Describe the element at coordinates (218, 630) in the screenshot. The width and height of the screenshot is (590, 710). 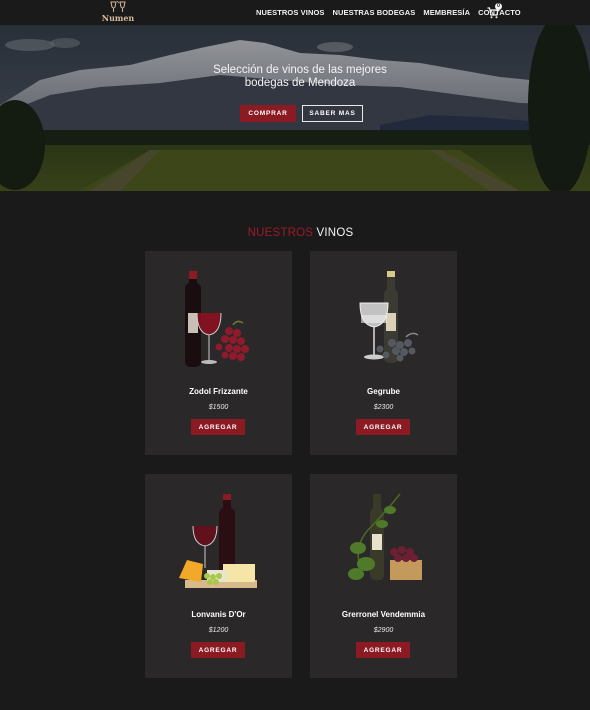
I see `product-price: $1200` at that location.